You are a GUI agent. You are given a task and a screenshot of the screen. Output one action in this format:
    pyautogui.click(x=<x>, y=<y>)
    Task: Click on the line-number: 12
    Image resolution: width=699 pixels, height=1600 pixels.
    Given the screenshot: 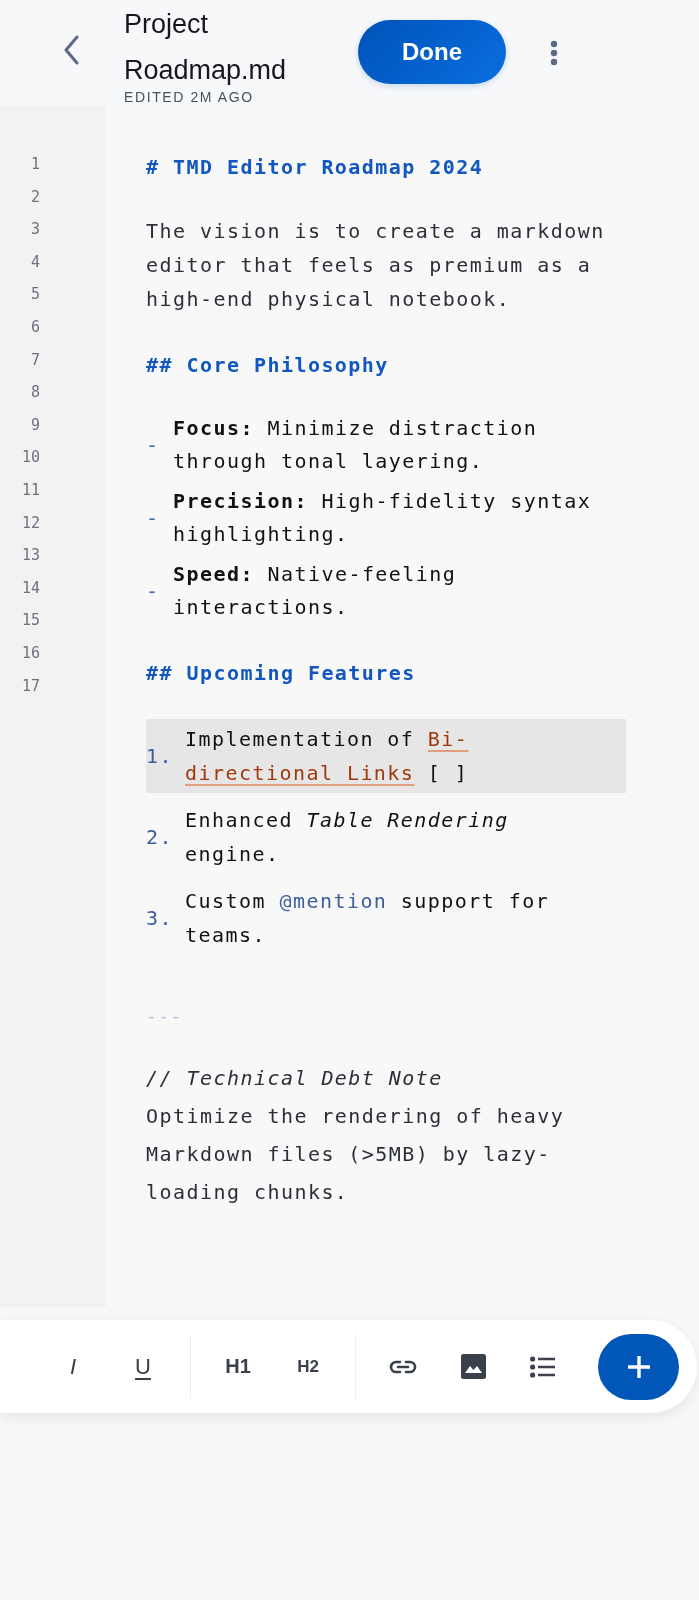 What is the action you would take?
    pyautogui.click(x=30, y=523)
    